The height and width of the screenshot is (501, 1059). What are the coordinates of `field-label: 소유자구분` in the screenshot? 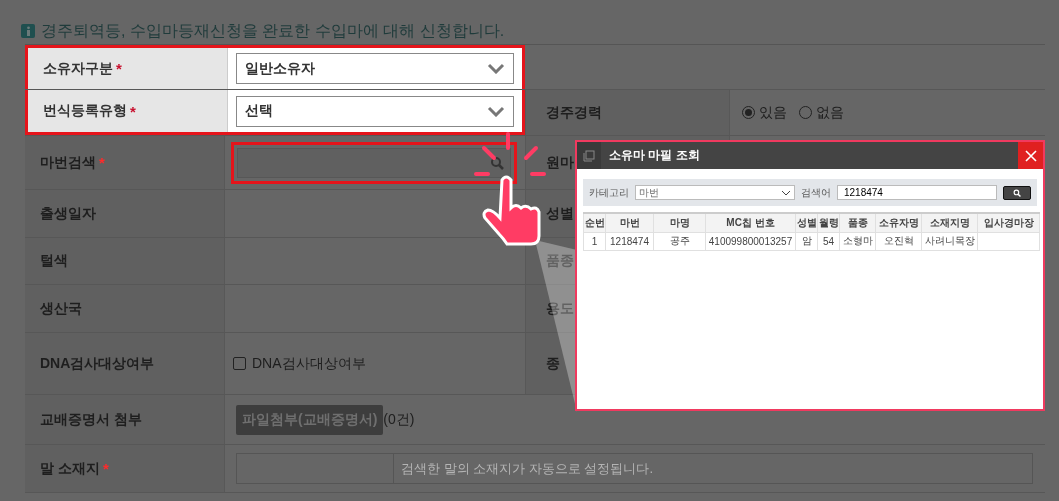 It's located at (78, 68).